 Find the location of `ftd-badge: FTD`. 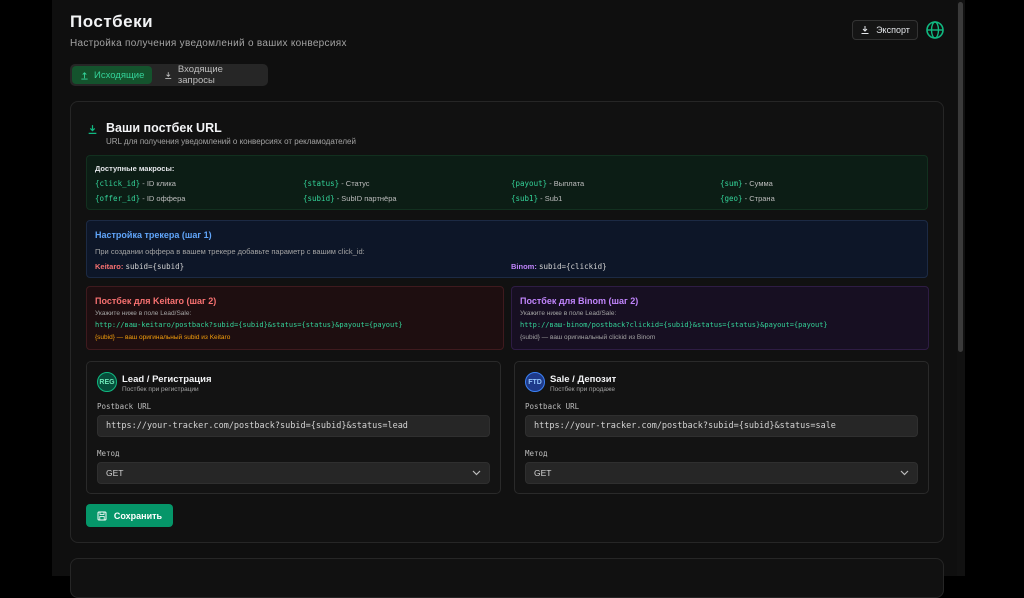

ftd-badge: FTD is located at coordinates (535, 382).